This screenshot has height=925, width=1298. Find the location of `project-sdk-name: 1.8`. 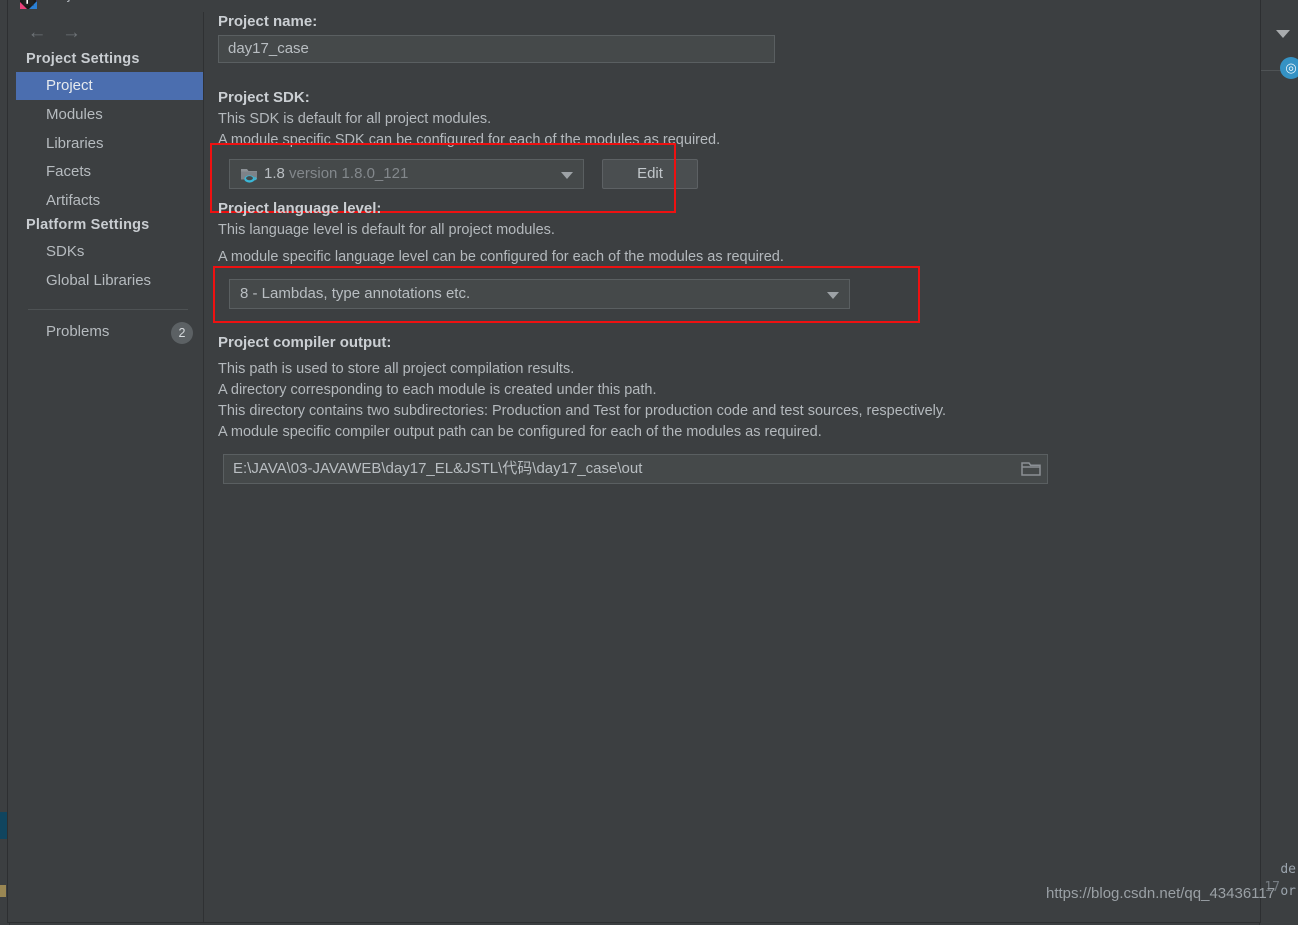

project-sdk-name: 1.8 is located at coordinates (274, 173).